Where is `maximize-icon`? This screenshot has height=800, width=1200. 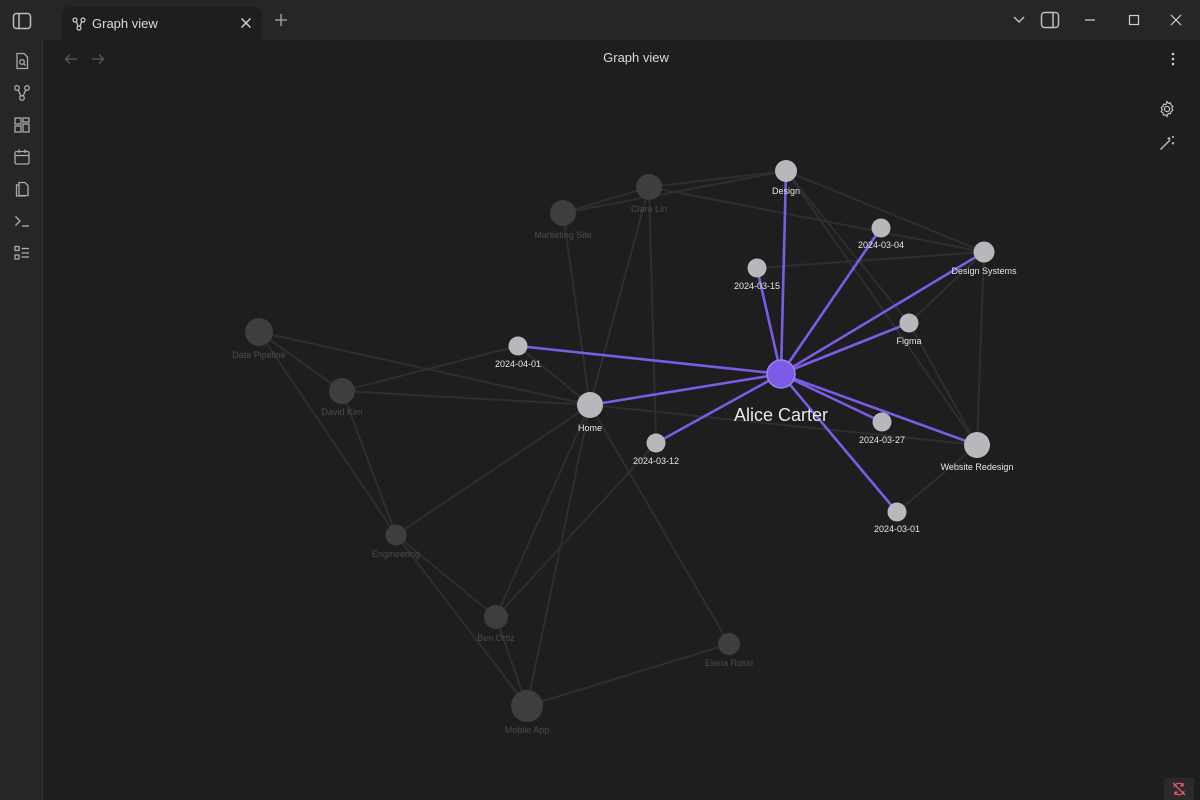 maximize-icon is located at coordinates (1134, 20).